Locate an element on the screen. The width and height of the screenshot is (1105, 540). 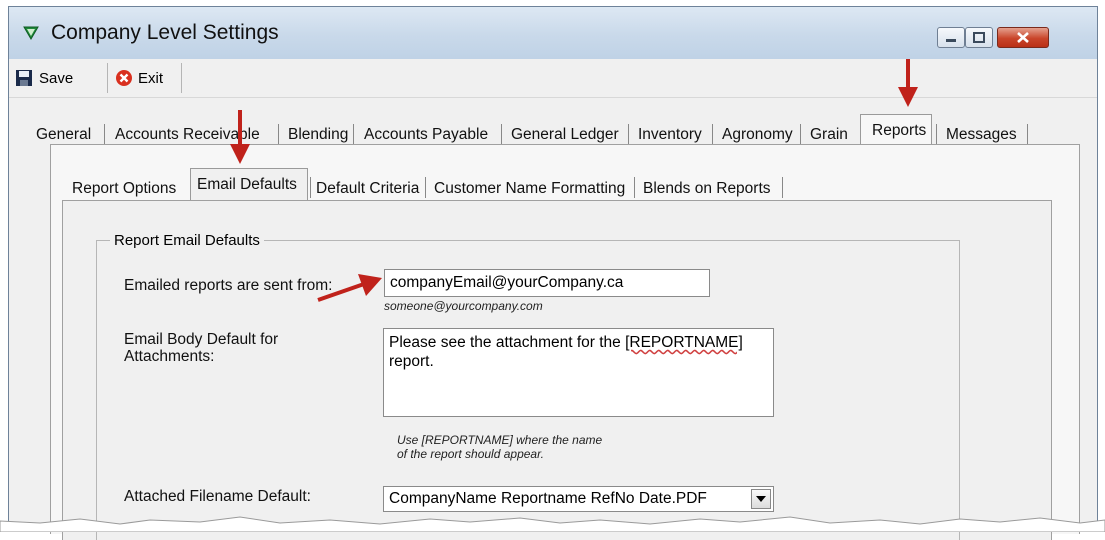
tab-report-options: Report Options is located at coordinates (124, 189).